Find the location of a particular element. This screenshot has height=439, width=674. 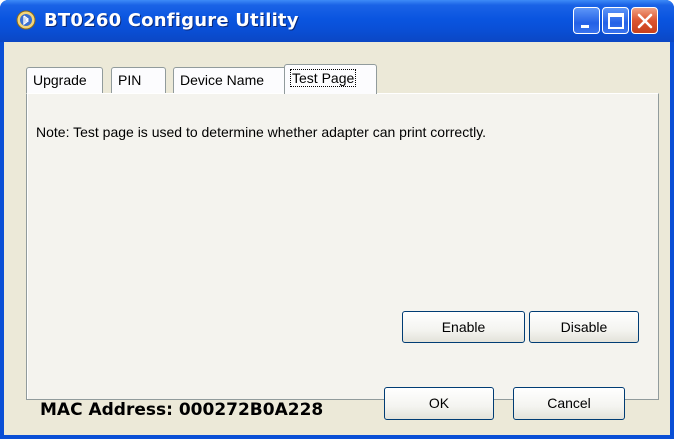

maximize-button is located at coordinates (615, 20).